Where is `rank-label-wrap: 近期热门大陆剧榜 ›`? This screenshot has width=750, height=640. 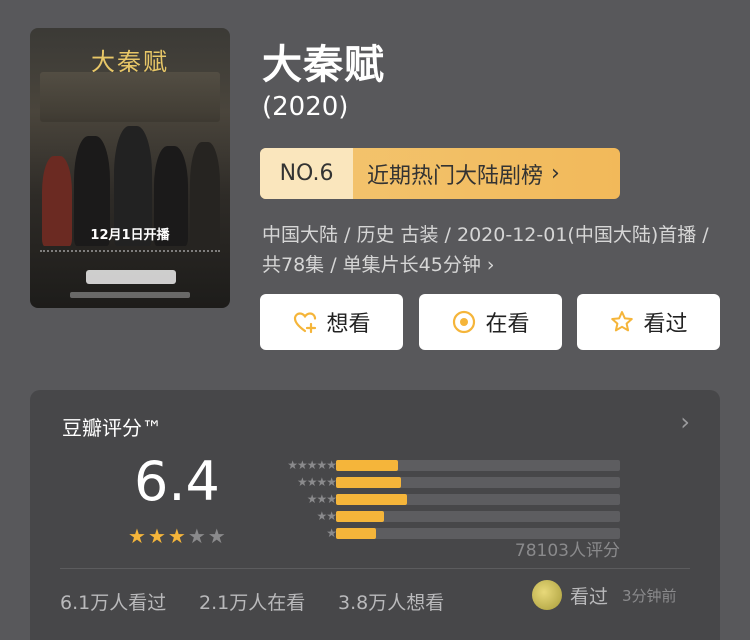 rank-label-wrap: 近期热门大陆剧榜 › is located at coordinates (486, 173).